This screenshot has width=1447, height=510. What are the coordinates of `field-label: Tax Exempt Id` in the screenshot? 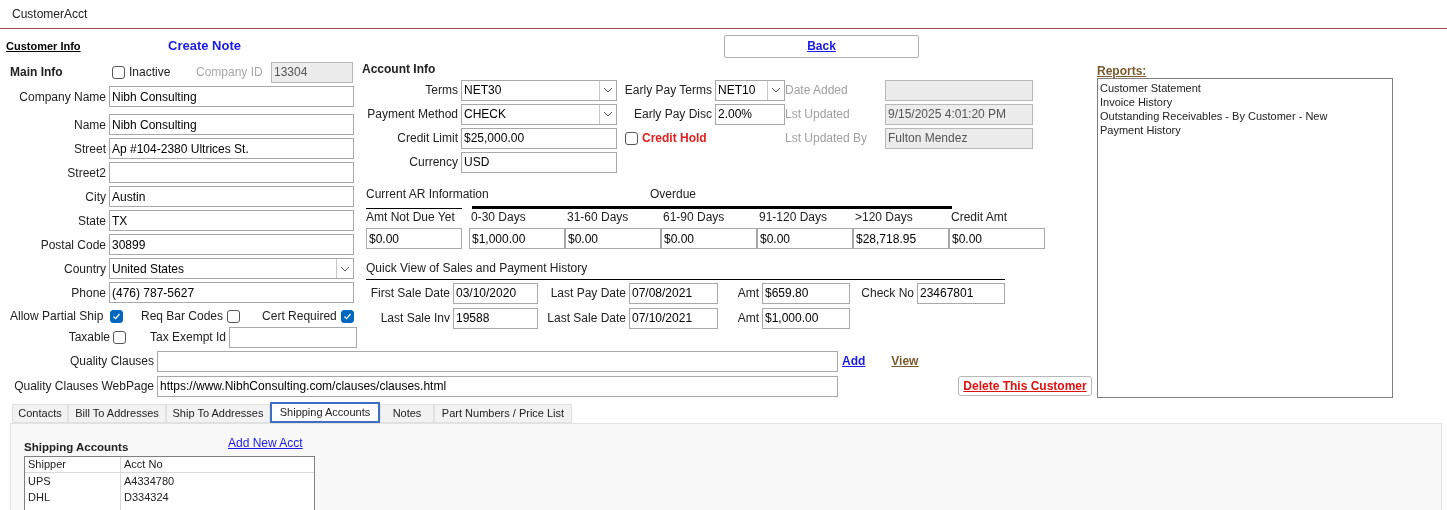 It's located at (187, 337).